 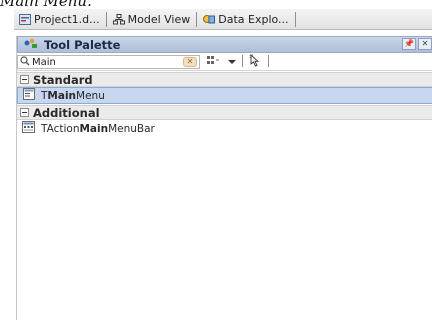 What do you see at coordinates (28, 128) in the screenshot?
I see `actionmenubar-icon` at bounding box center [28, 128].